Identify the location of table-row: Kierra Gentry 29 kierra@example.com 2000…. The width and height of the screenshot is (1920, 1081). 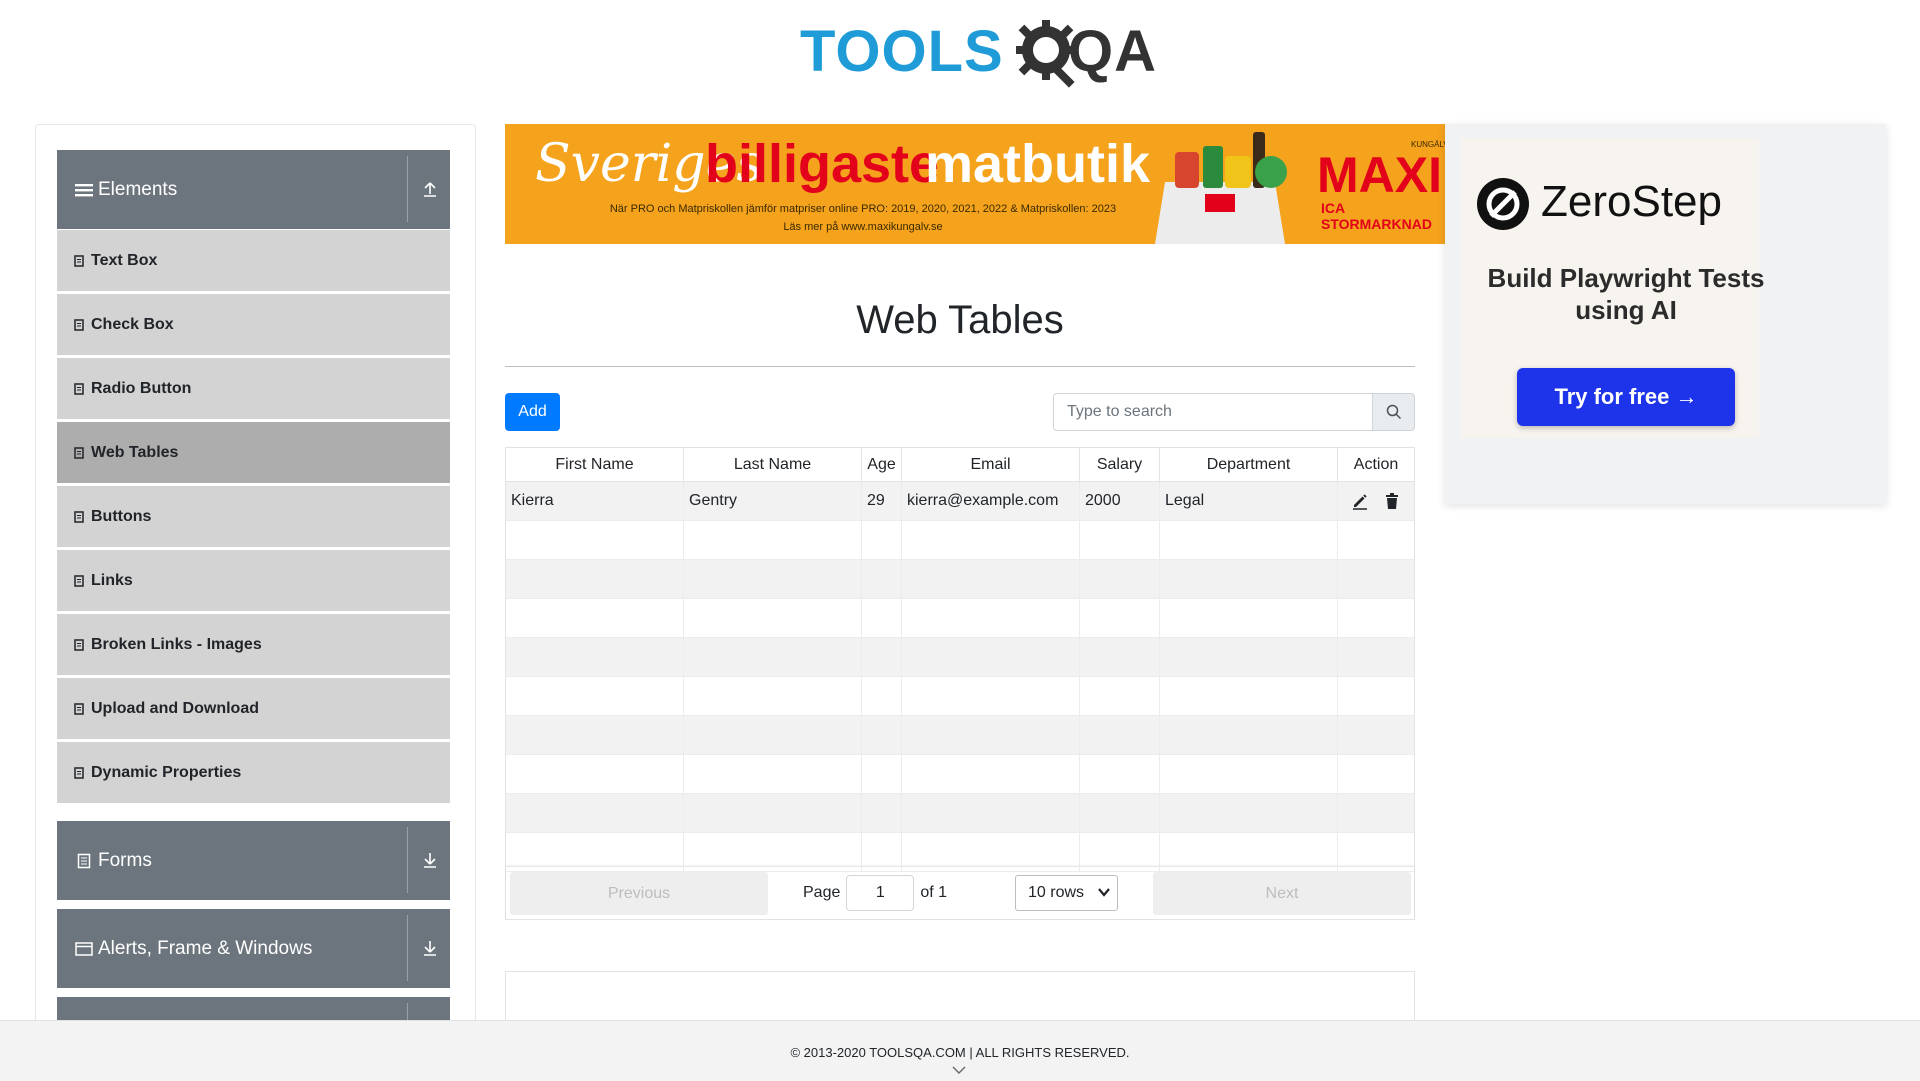
(960, 501).